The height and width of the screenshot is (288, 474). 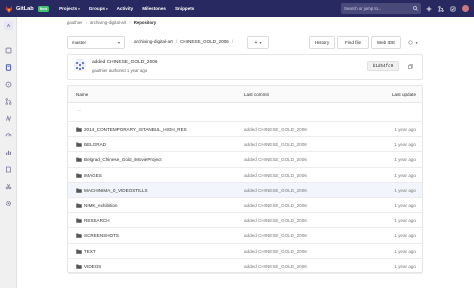 I want to click on table-row: VIDEOS added CHINESE_GOLD_2006 1 year ago, so click(x=245, y=266).